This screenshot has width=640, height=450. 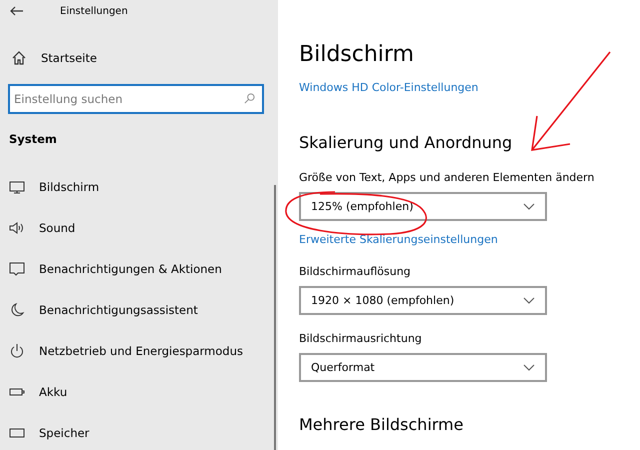 What do you see at coordinates (355, 271) in the screenshot?
I see `field-label: Bildschirmauflösung` at bounding box center [355, 271].